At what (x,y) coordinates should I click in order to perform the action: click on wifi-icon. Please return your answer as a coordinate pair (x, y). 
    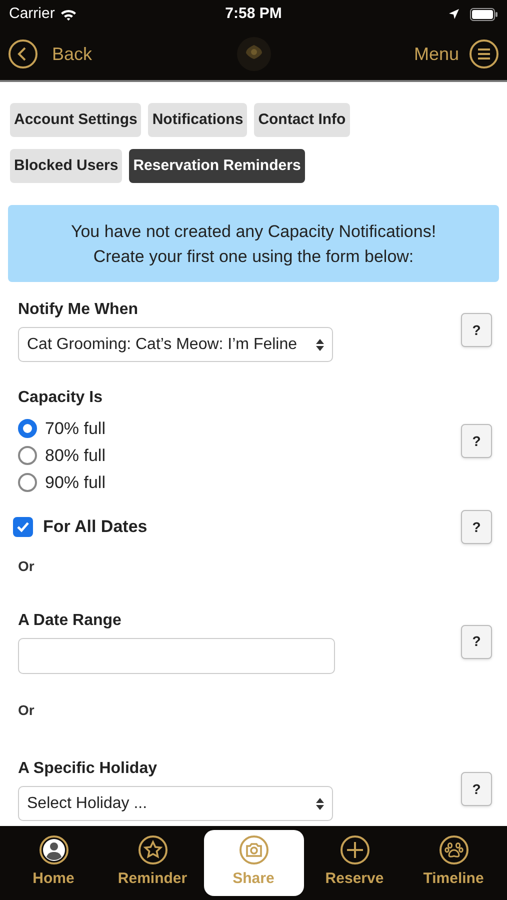
    Looking at the image, I should click on (68, 14).